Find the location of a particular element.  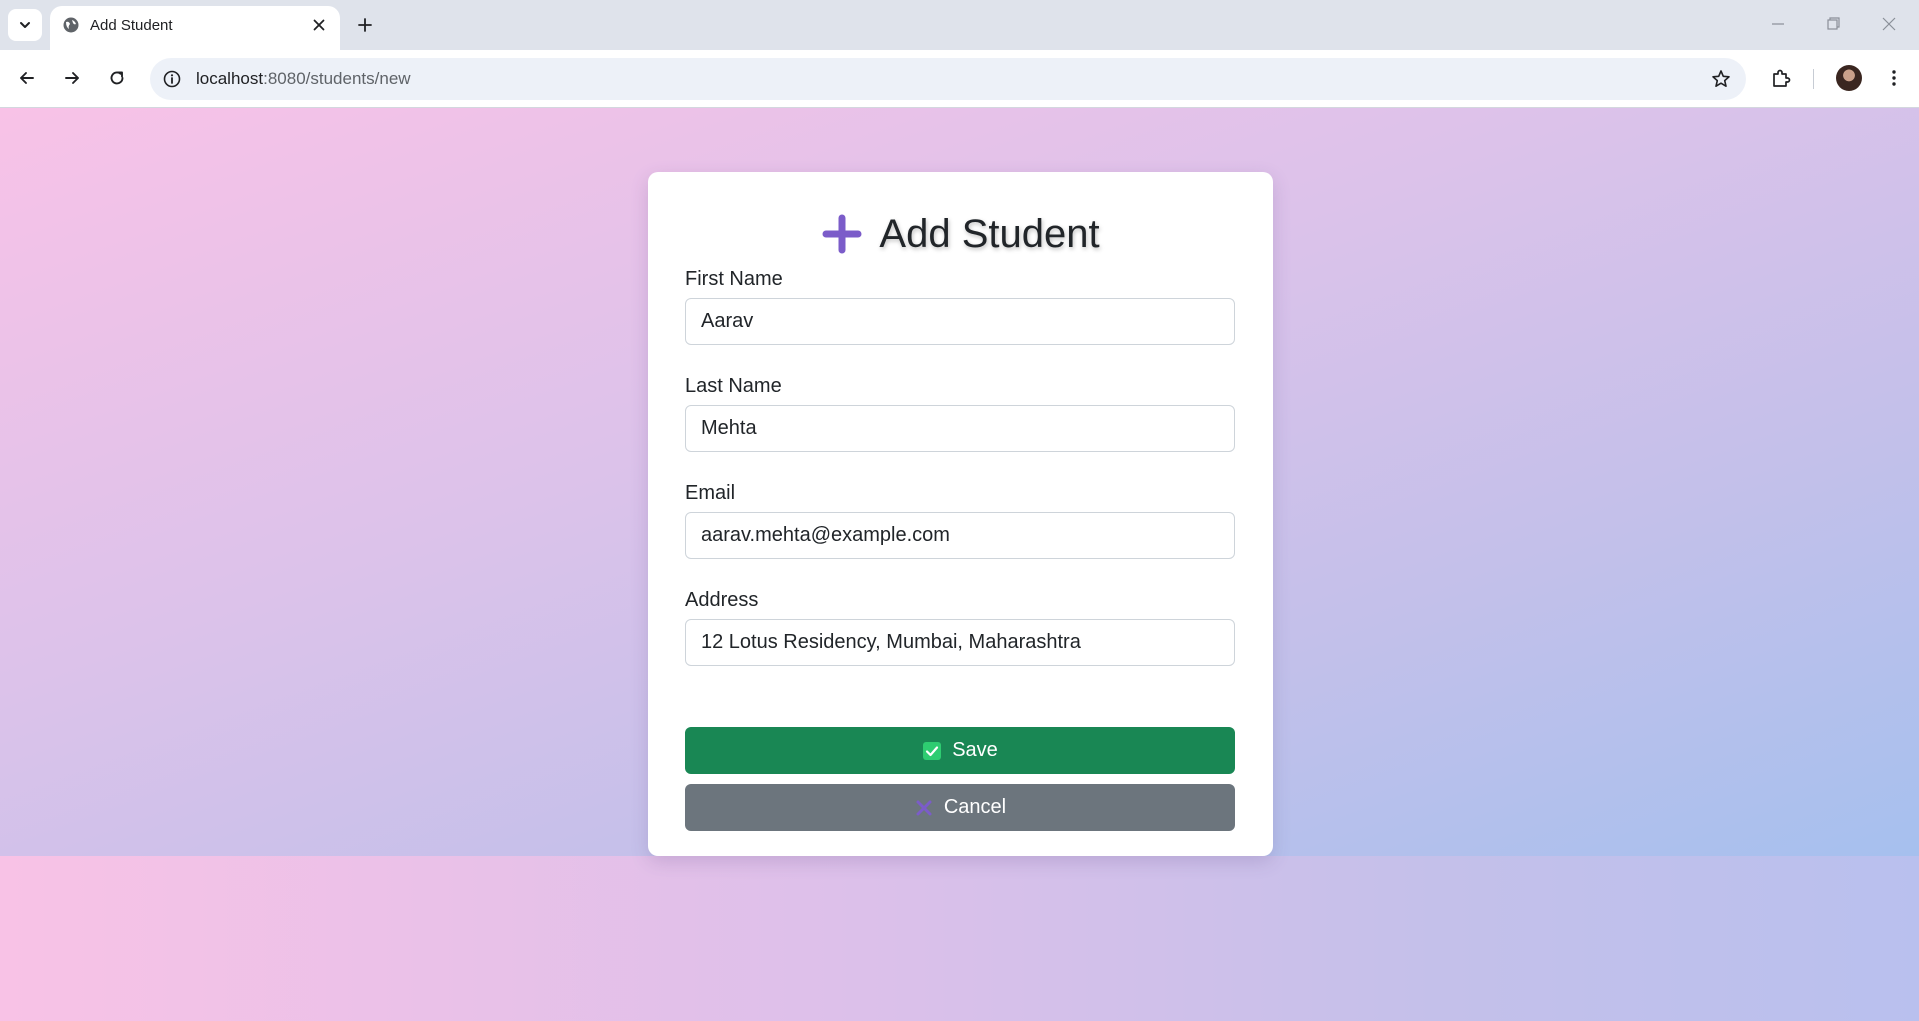

reload-icon is located at coordinates (117, 78).